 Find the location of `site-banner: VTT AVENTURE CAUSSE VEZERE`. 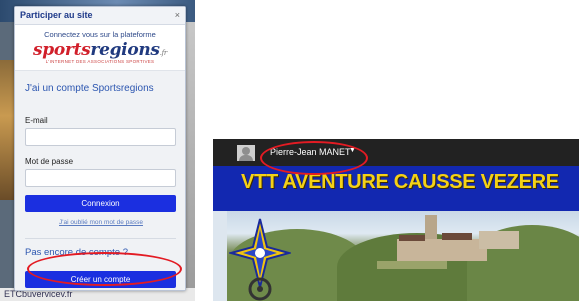

site-banner: VTT AVENTURE CAUSSE VEZERE is located at coordinates (396, 188).